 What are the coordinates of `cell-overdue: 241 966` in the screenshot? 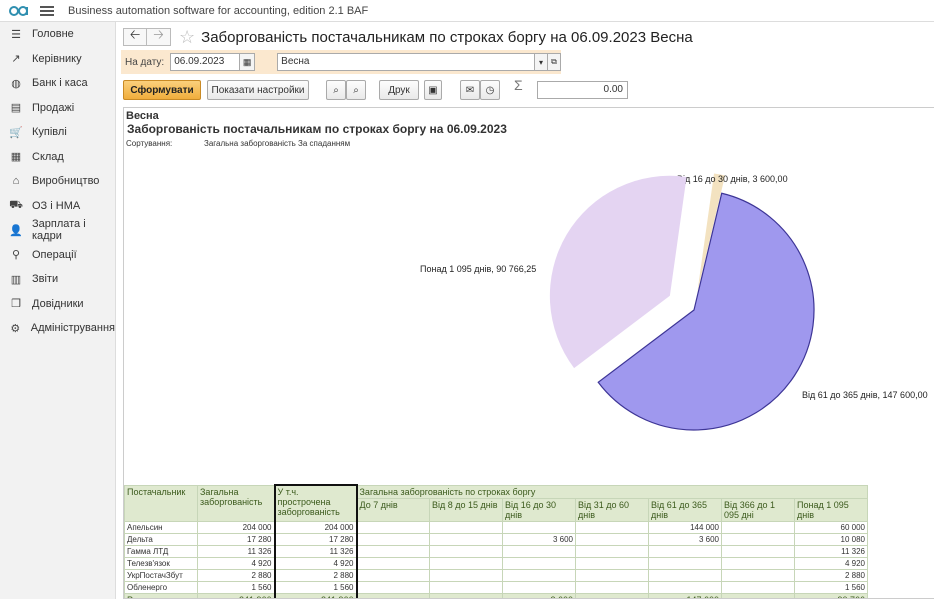 It's located at (315, 595).